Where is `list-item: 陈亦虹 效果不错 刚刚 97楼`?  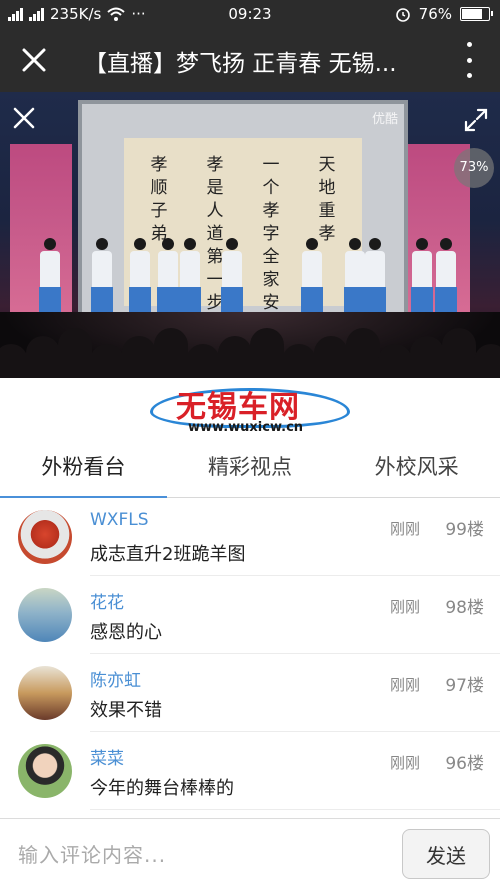
list-item: 陈亦虹 效果不错 刚刚 97楼 is located at coordinates (259, 693).